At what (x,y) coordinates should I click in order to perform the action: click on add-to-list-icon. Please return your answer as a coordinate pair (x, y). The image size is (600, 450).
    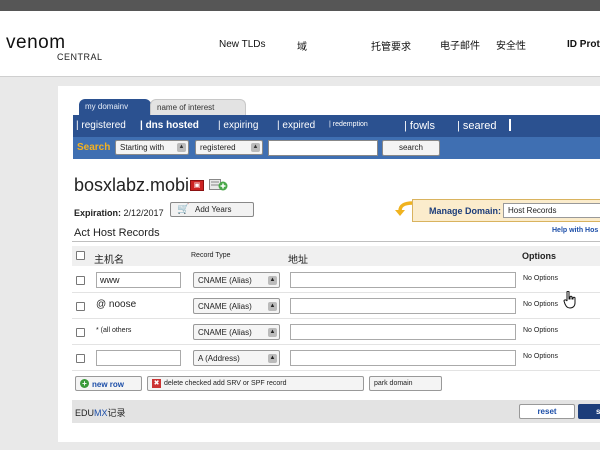
    Looking at the image, I should click on (218, 185).